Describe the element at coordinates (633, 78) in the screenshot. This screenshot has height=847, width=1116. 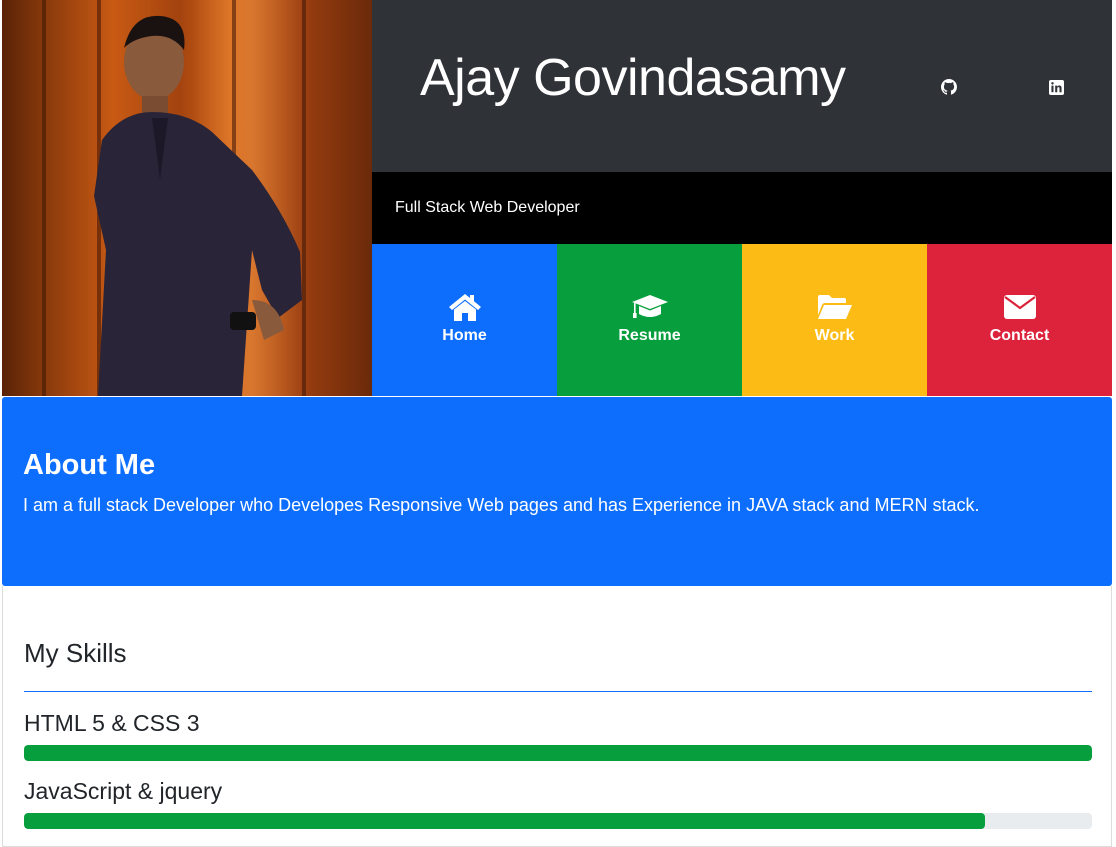
I see `profile-name: Ajay Govindasamy` at that location.